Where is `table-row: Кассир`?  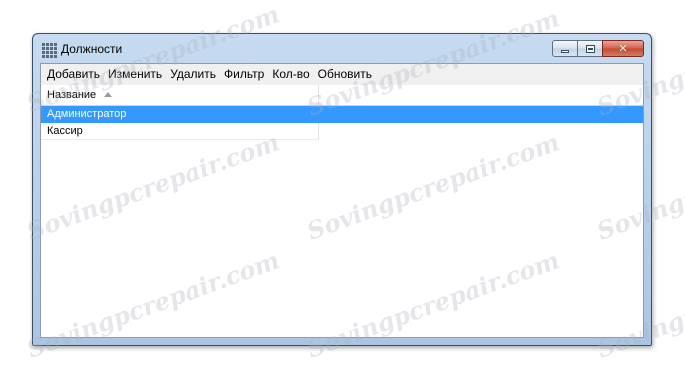 table-row: Кассир is located at coordinates (342, 131).